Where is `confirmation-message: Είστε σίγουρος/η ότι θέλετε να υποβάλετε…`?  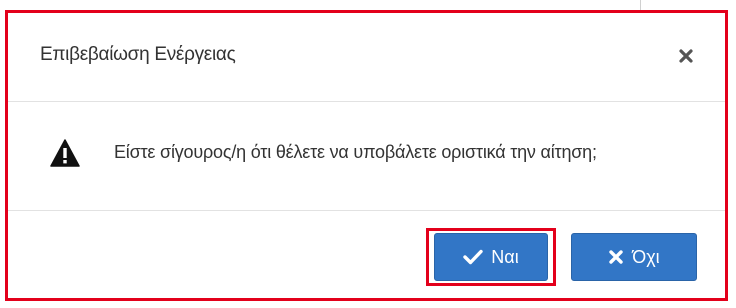 confirmation-message: Είστε σίγουρος/η ότι θέλετε να υποβάλετε… is located at coordinates (355, 152).